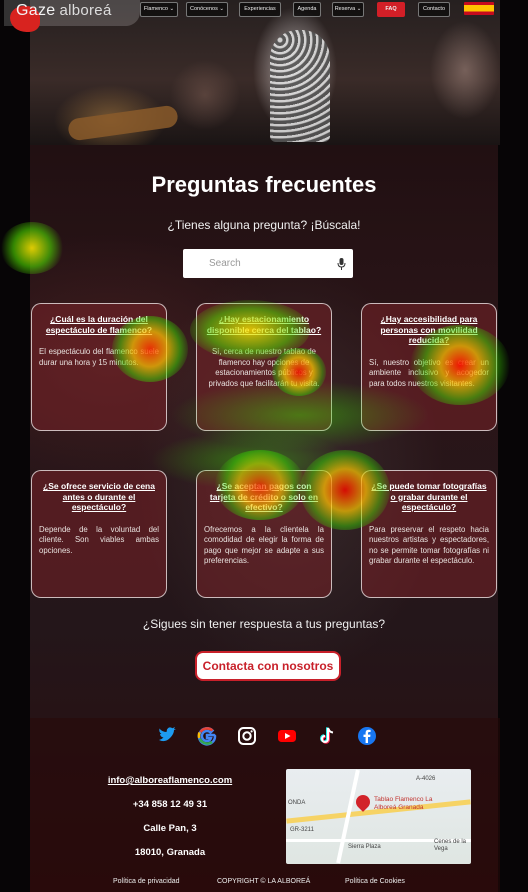 The image size is (528, 892). What do you see at coordinates (391, 9) in the screenshot?
I see `nav-faq: FAQ` at bounding box center [391, 9].